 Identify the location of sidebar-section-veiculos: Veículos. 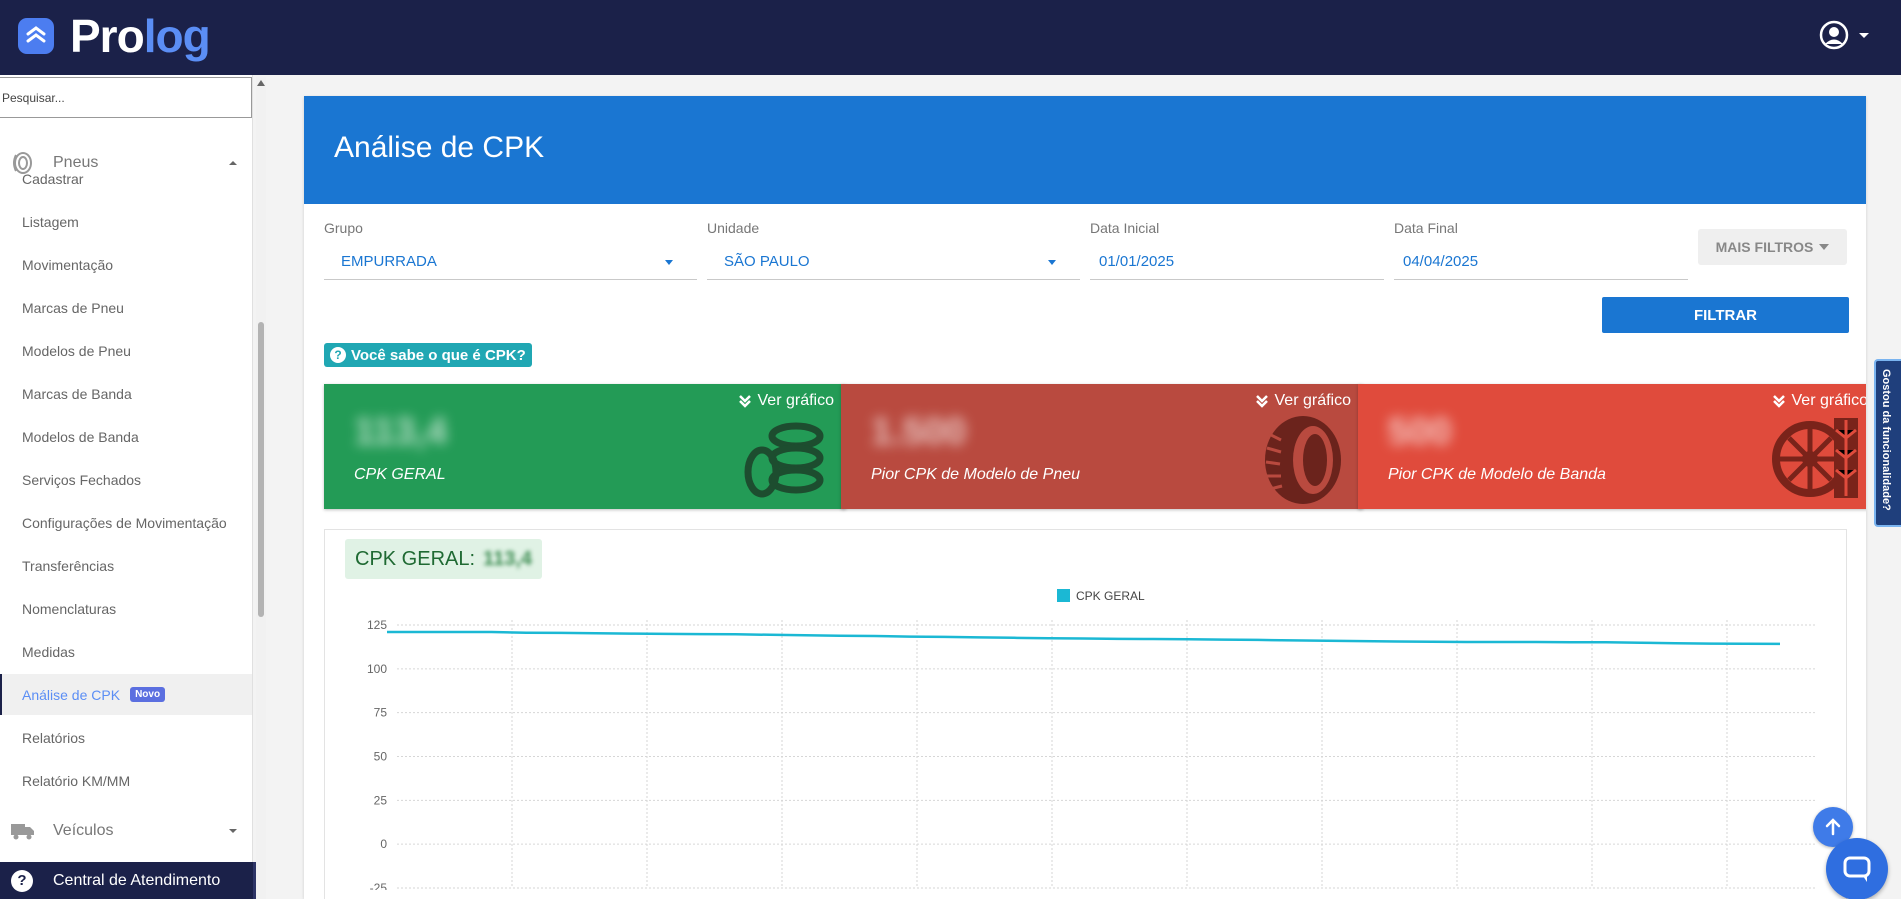
(126, 831).